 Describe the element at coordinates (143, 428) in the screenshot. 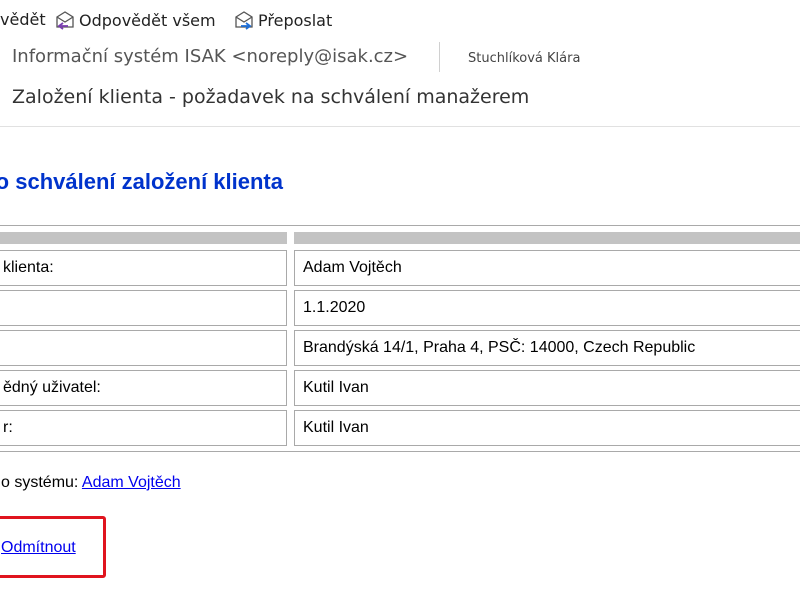

I see `table-row-label: r:` at that location.